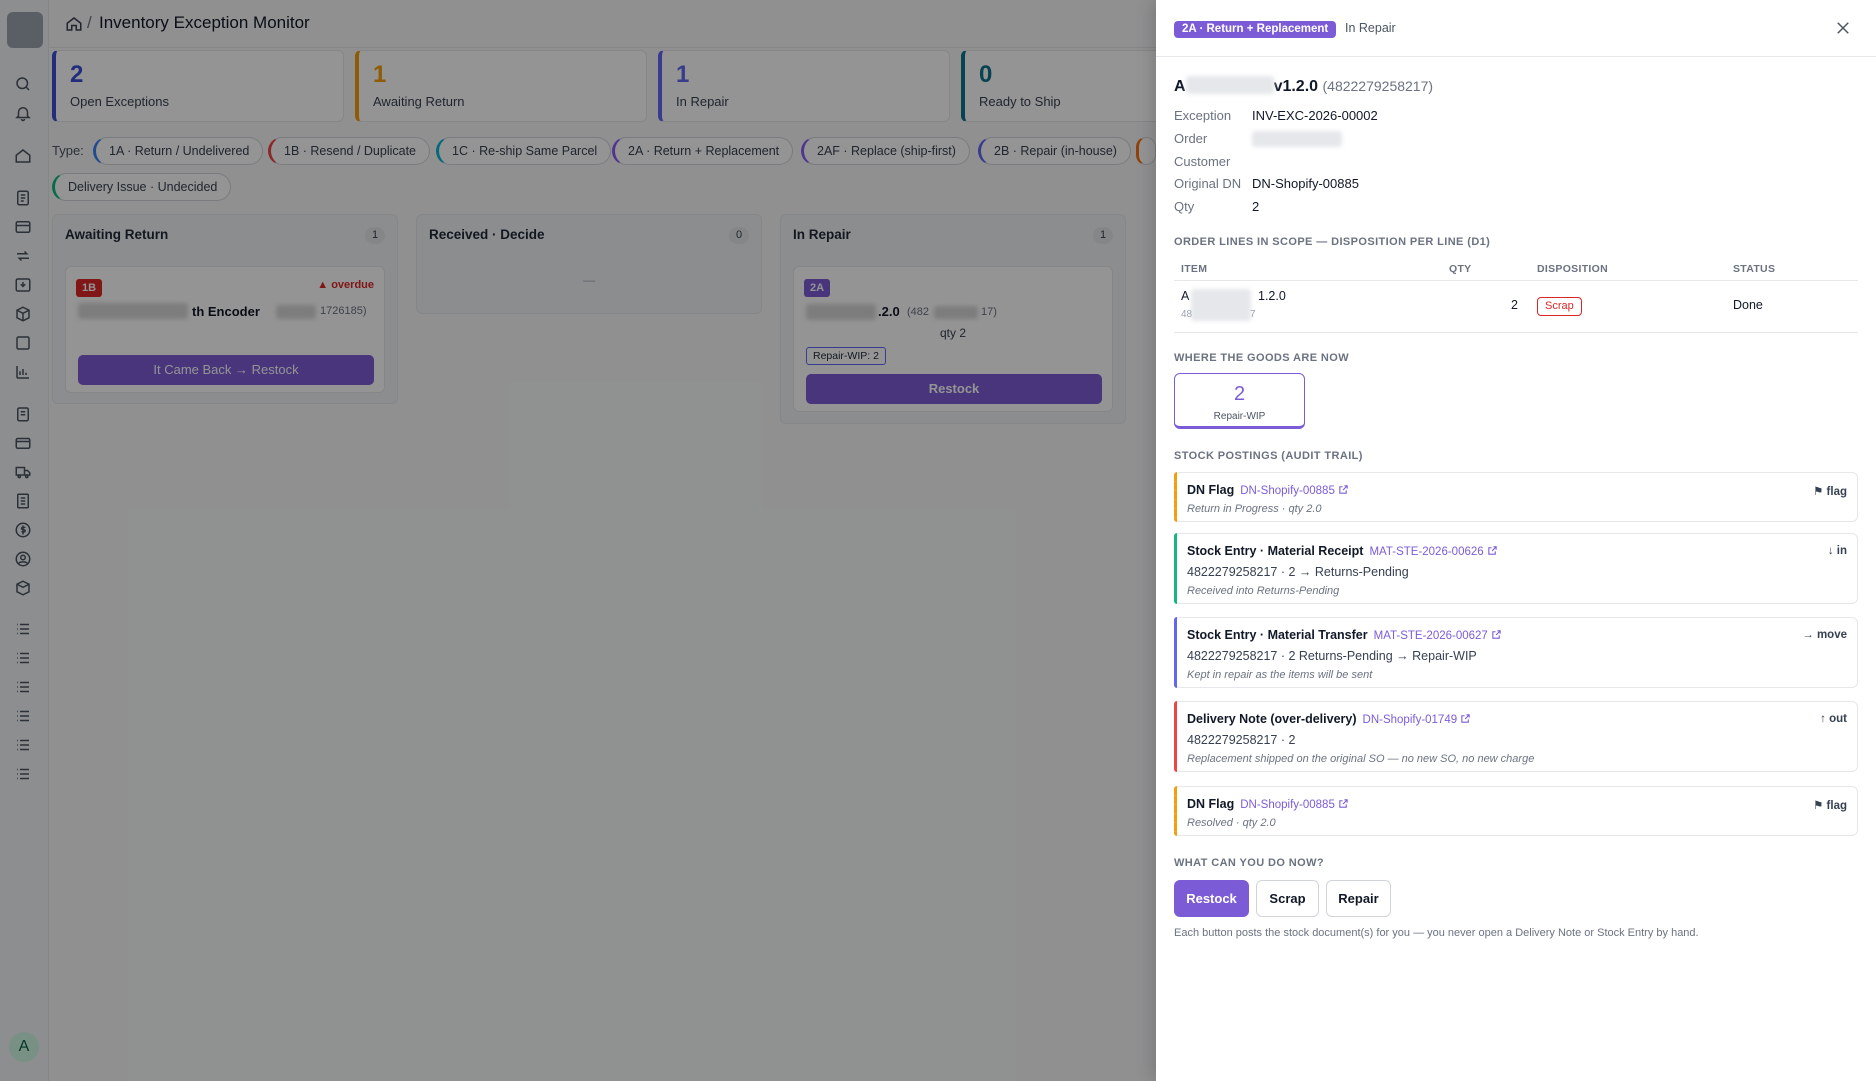 This screenshot has height=1081, width=1876. Describe the element at coordinates (1748, 305) in the screenshot. I see `line-status: Done` at that location.